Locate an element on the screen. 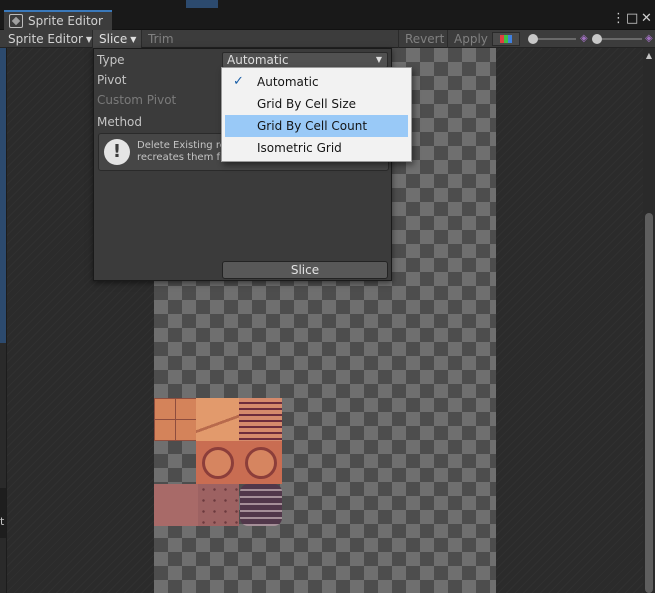 The width and height of the screenshot is (655, 593). sprite-tile-grid is located at coordinates (175, 419).